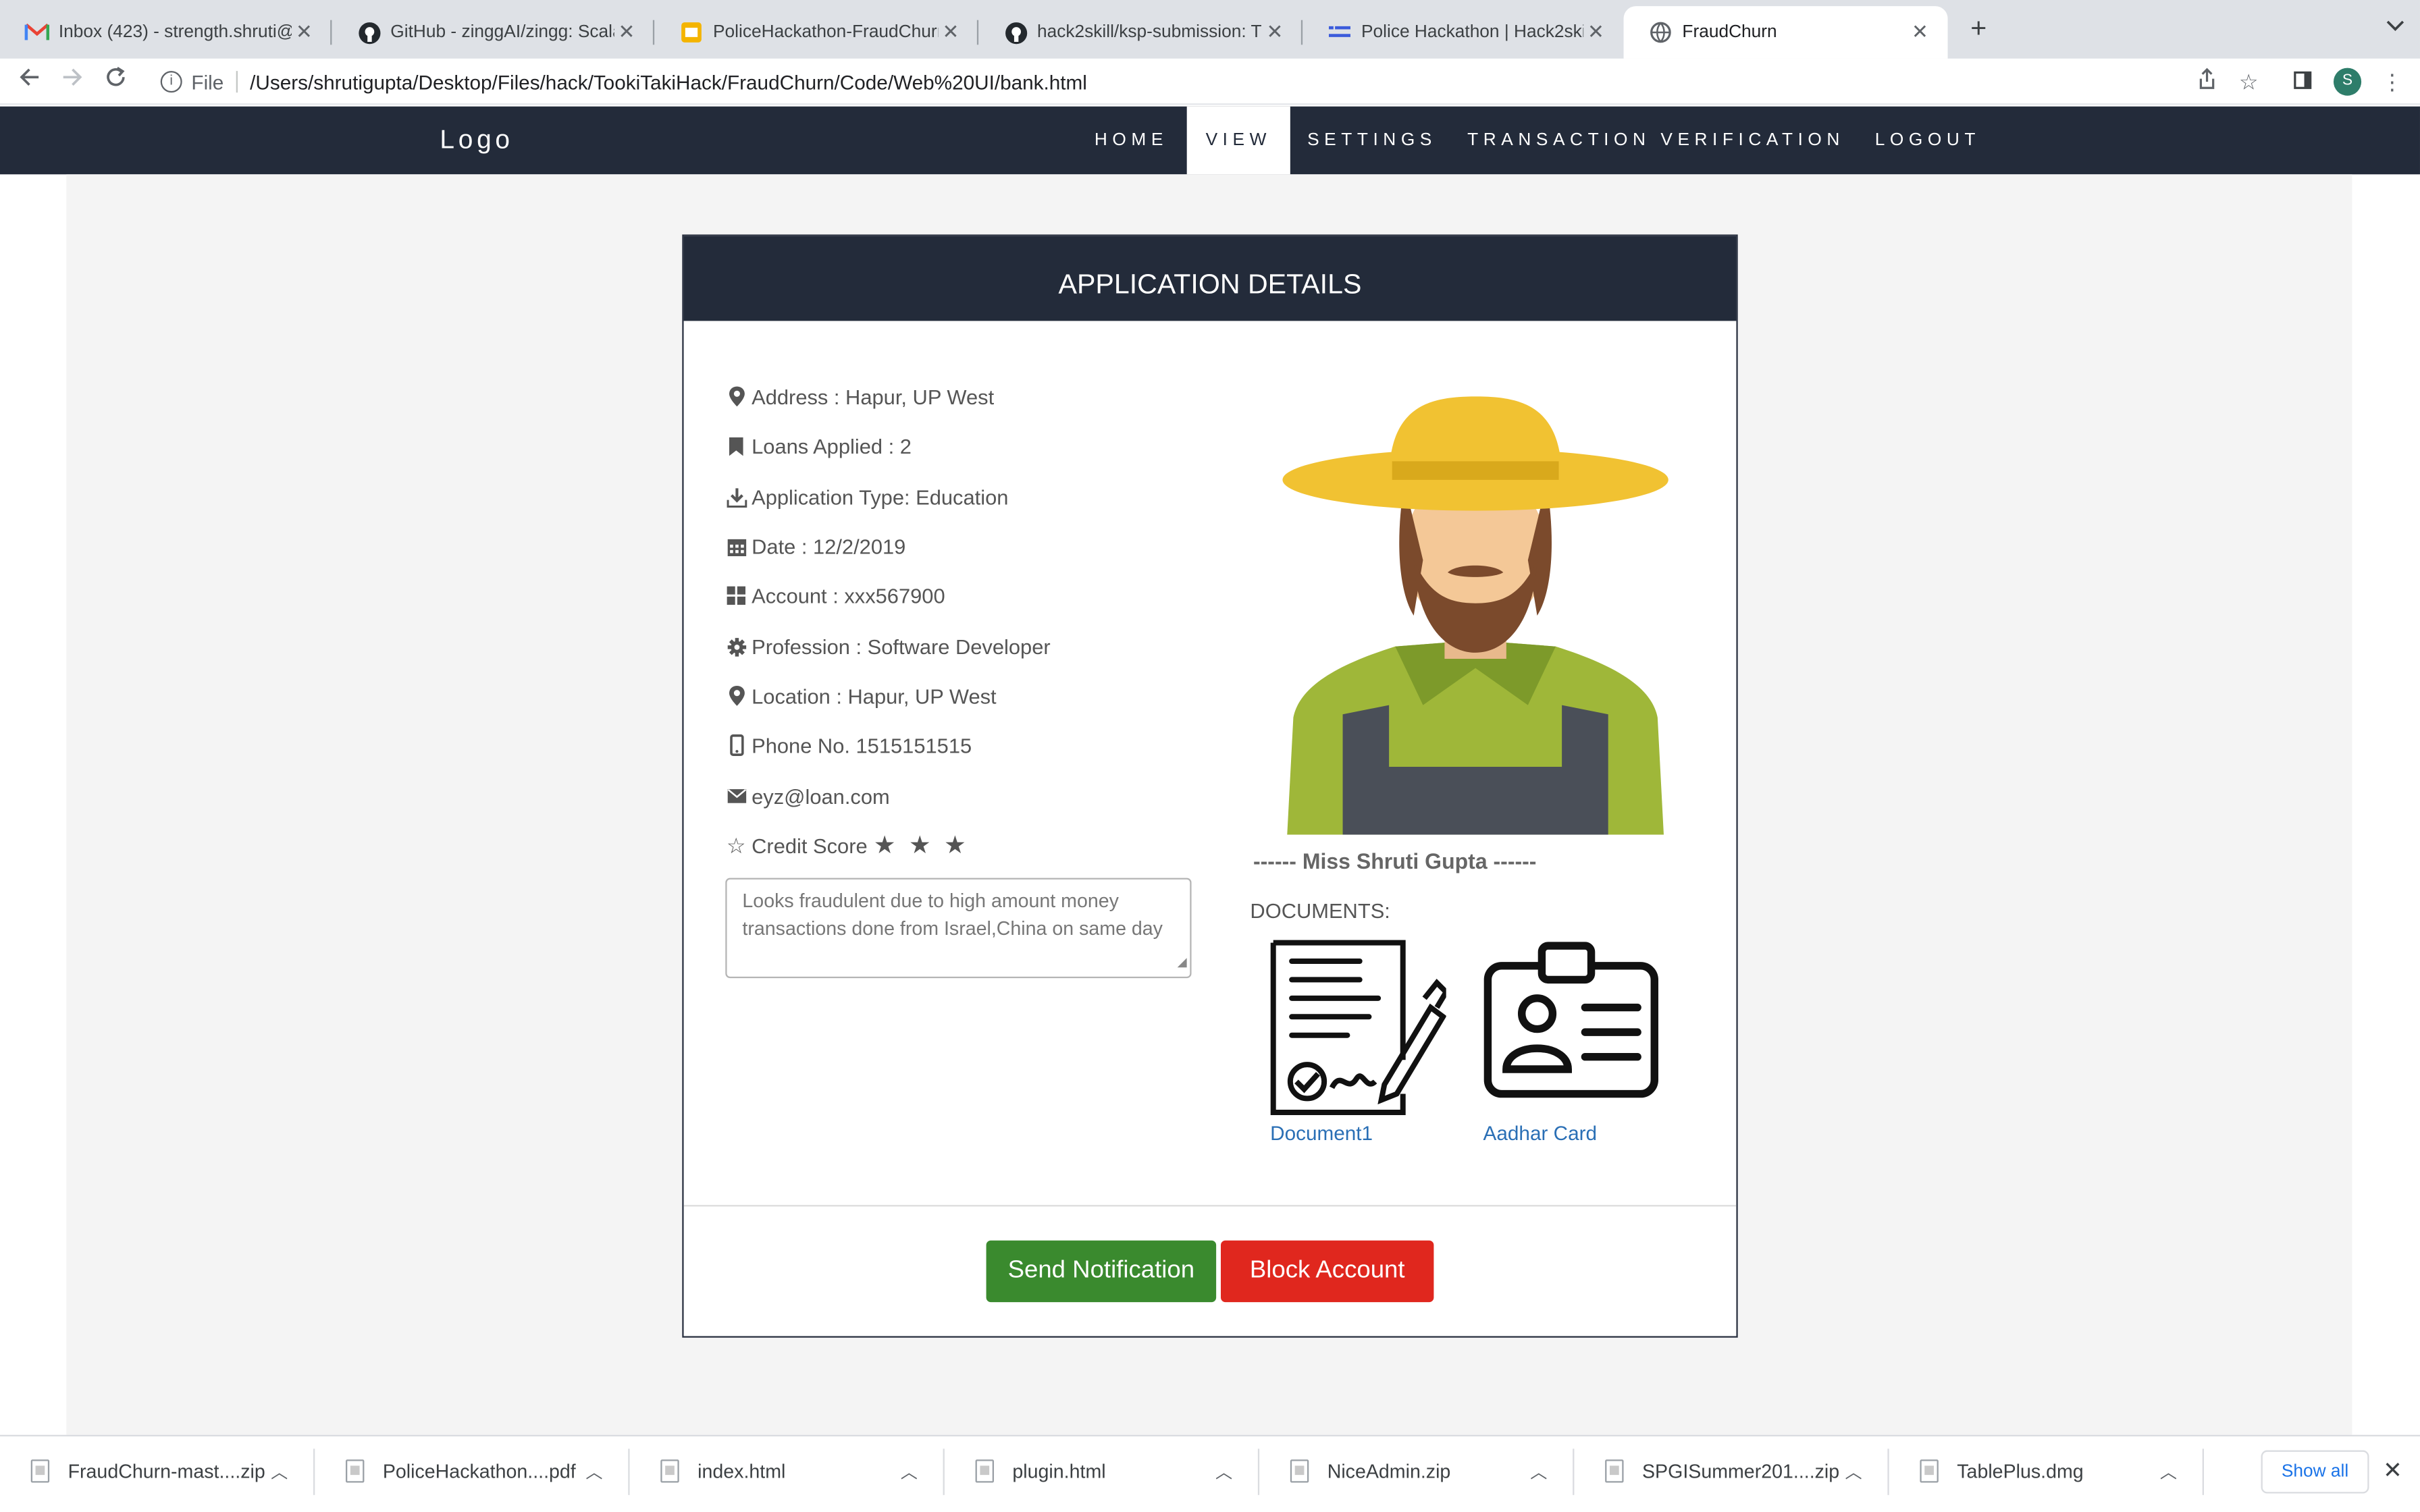 The image size is (2420, 1512). What do you see at coordinates (859, 396) in the screenshot?
I see `detail-address: Address : Hapur, UP West` at bounding box center [859, 396].